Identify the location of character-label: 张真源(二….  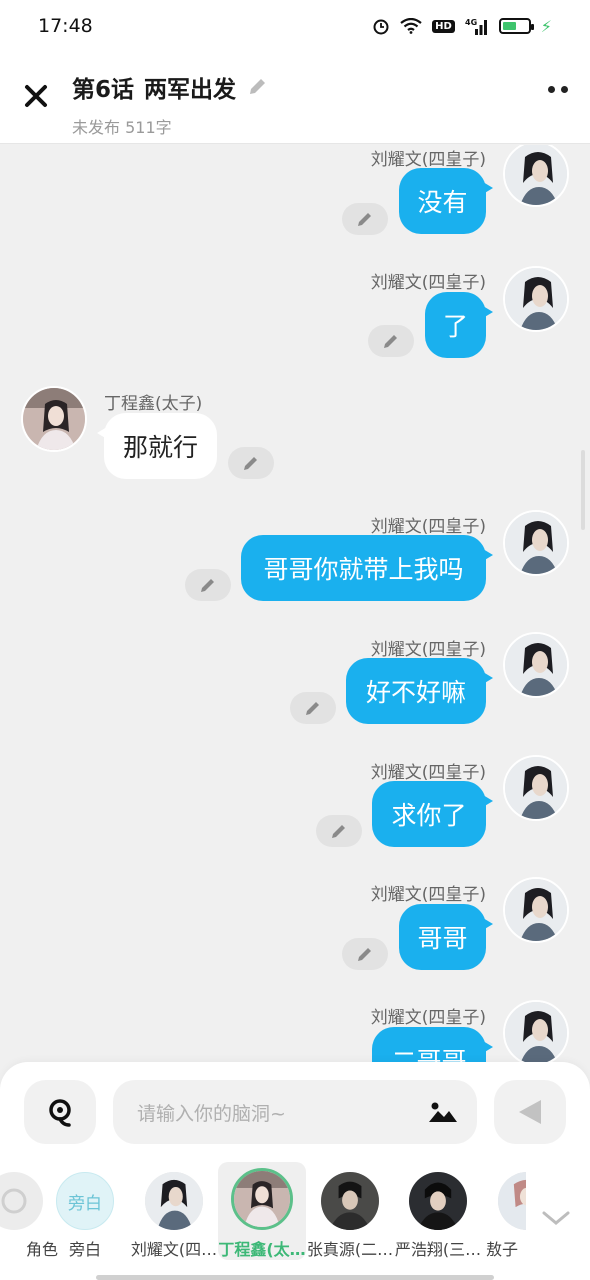
(350, 1249).